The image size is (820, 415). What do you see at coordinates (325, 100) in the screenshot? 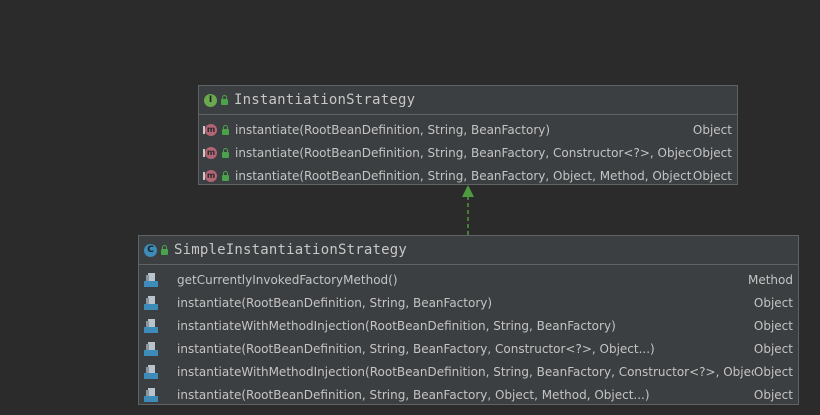
I see `interface-title: InstantiationStrategy` at bounding box center [325, 100].